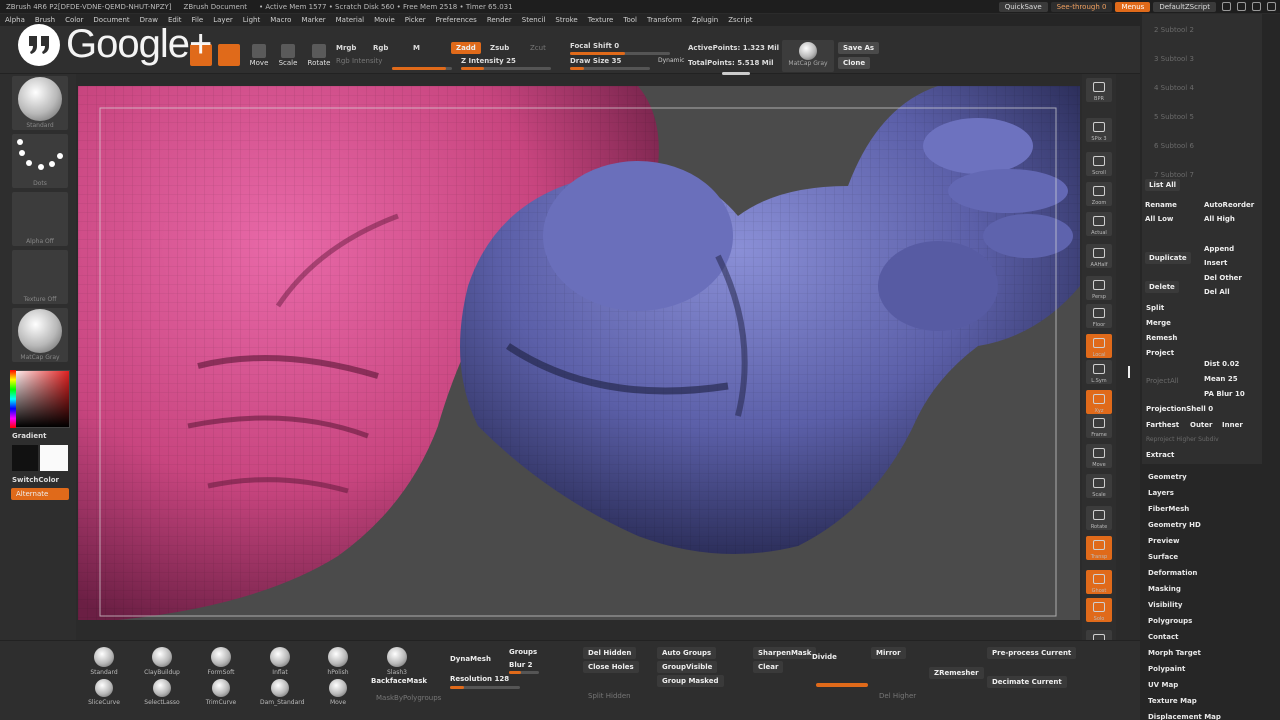 This screenshot has height=720, width=1280. What do you see at coordinates (1099, 194) in the screenshot?
I see `shelf-zoom-button: Zoom` at bounding box center [1099, 194].